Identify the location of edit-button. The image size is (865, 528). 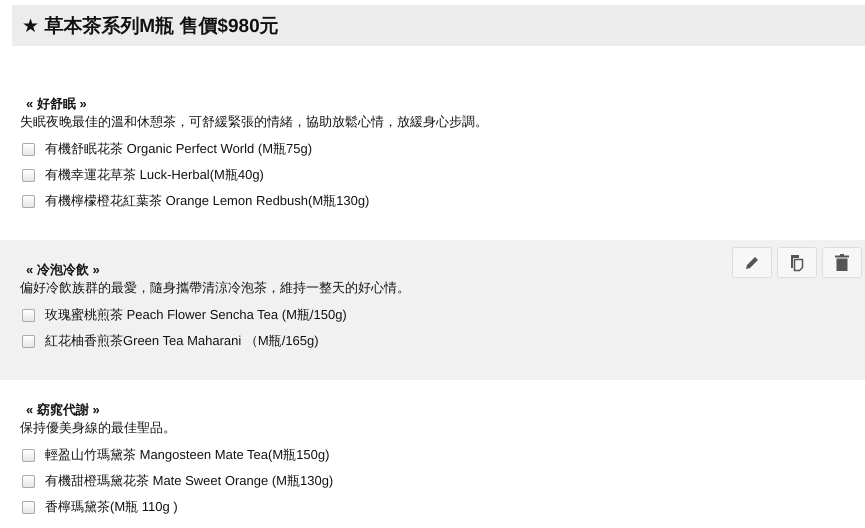
(752, 262).